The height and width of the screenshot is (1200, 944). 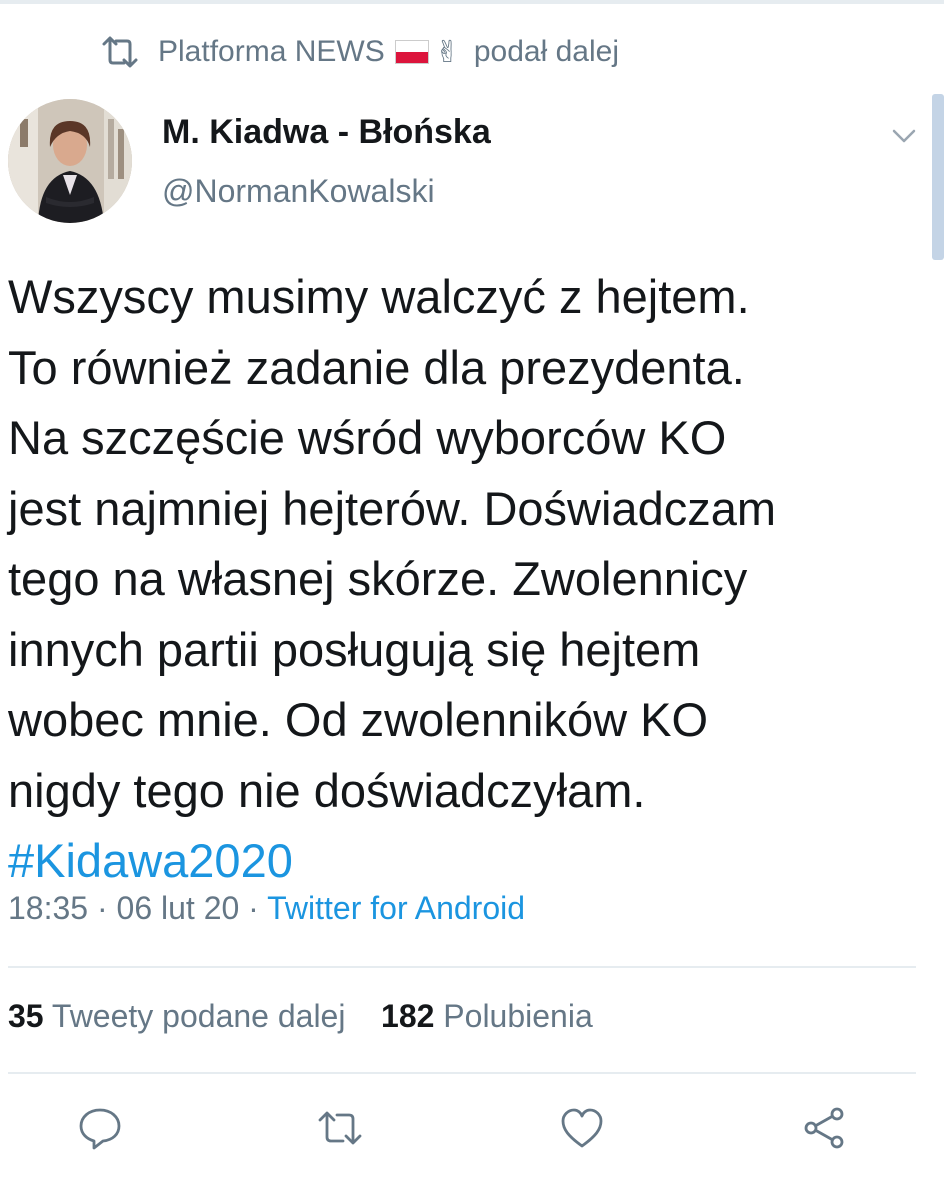 I want to click on tweet-line: nigdy tego nie doświadczyłam., so click(x=327, y=790).